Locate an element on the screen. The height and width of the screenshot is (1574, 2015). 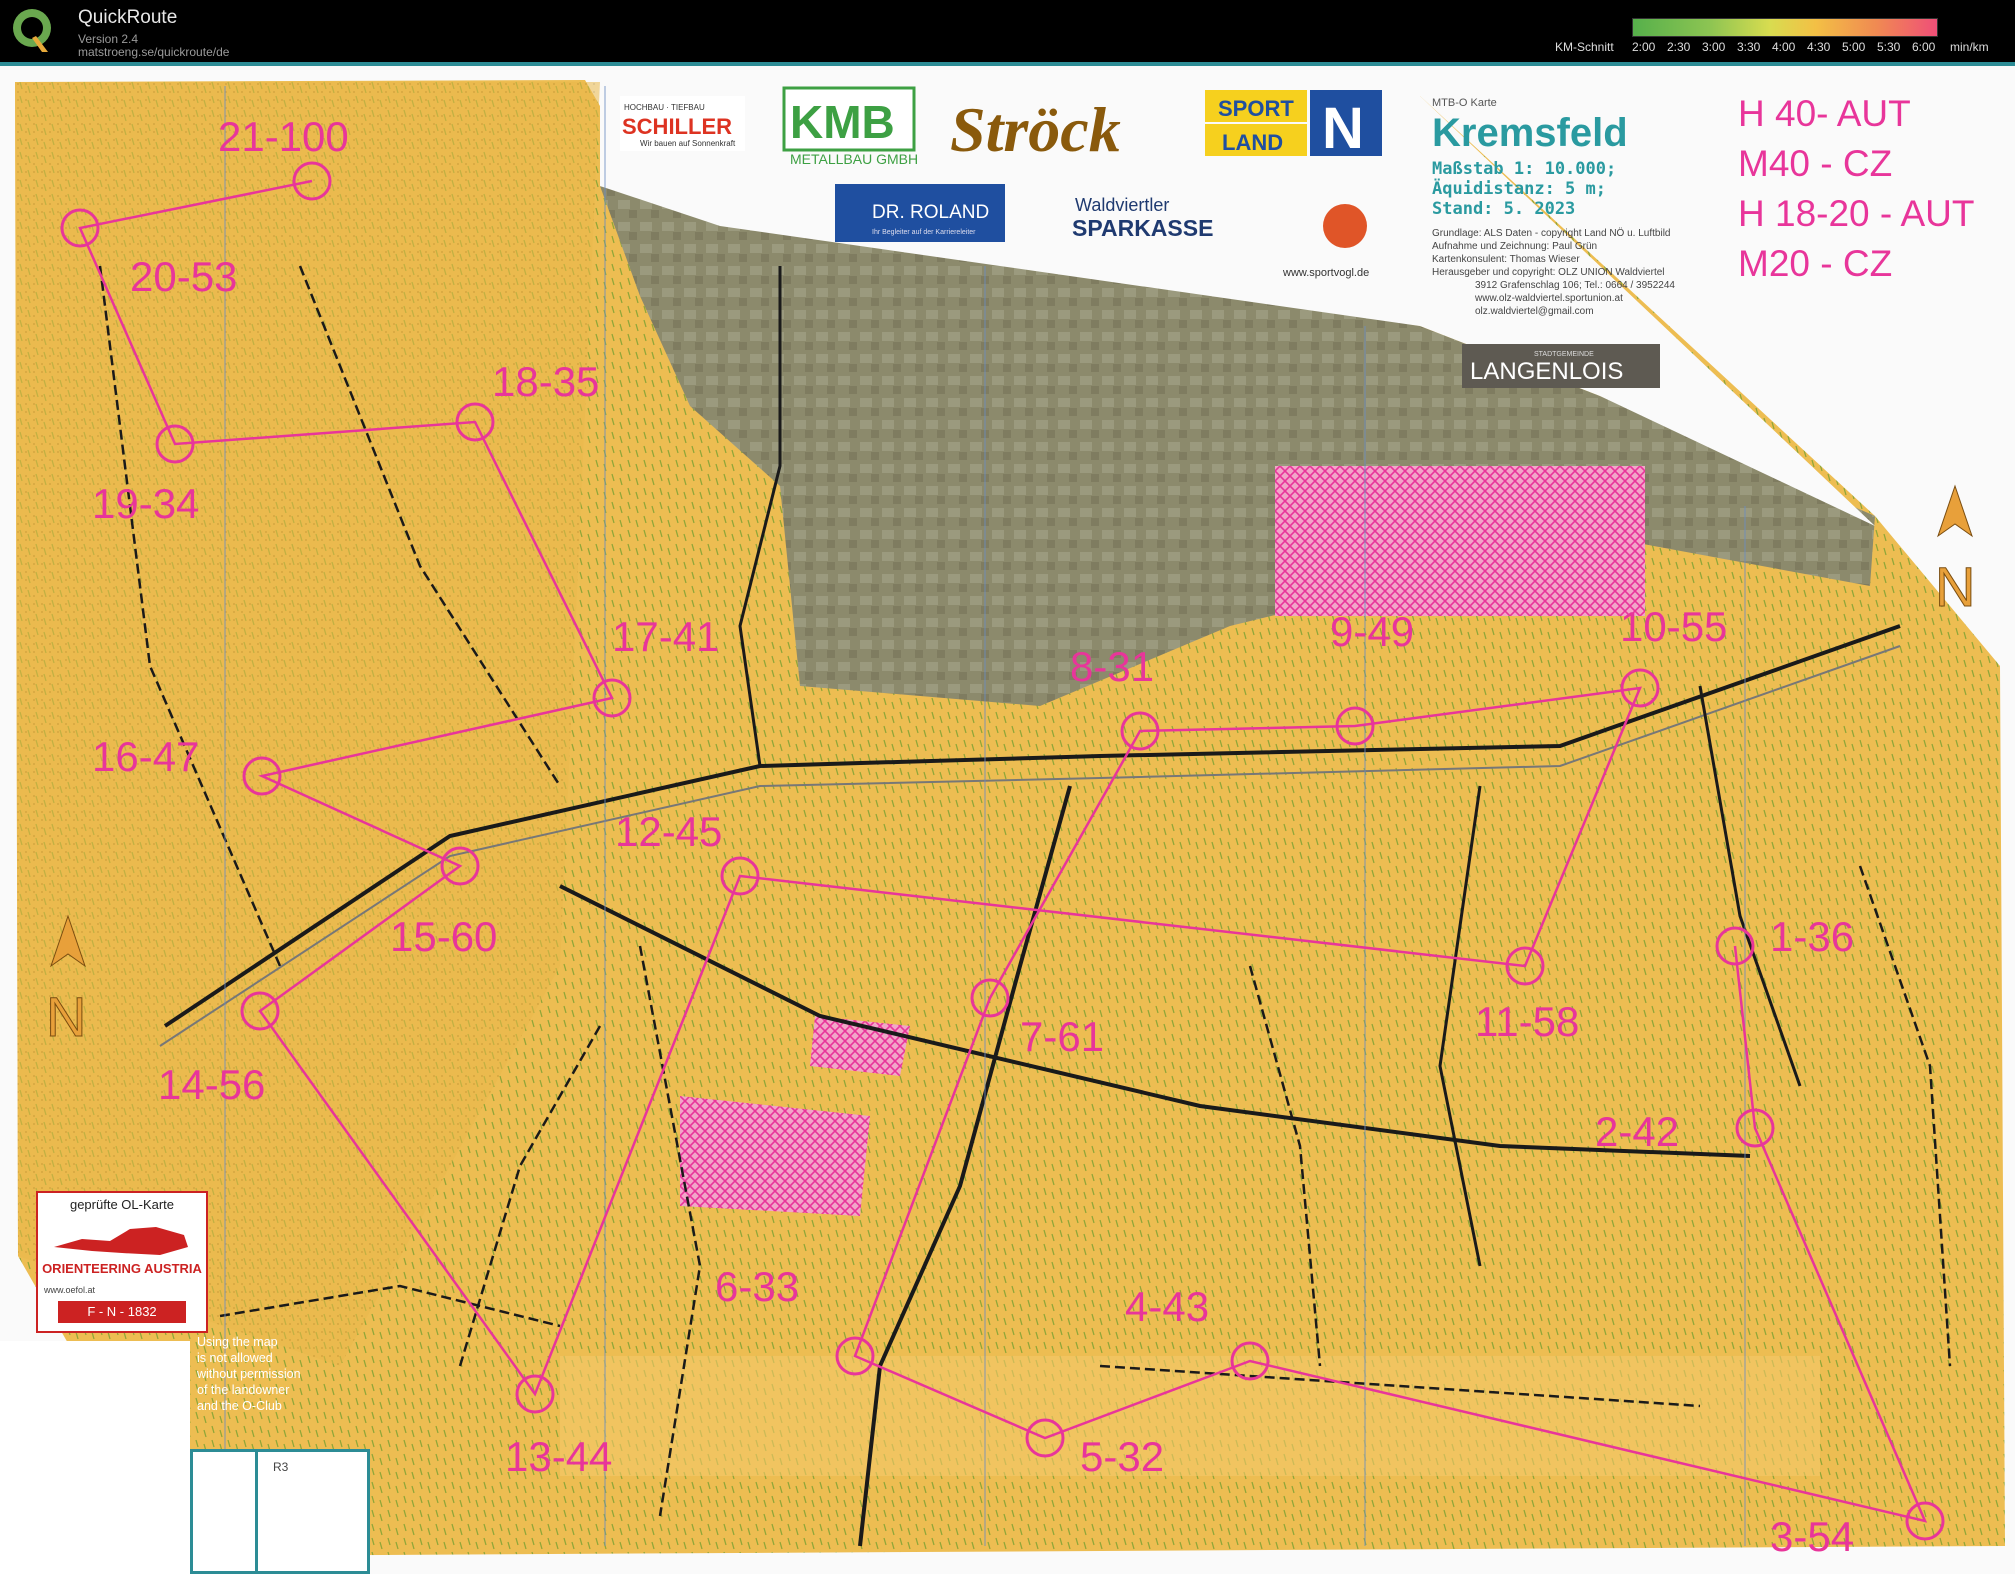
certification-org: ORIENTEERING AUSTRIA is located at coordinates (122, 1268).